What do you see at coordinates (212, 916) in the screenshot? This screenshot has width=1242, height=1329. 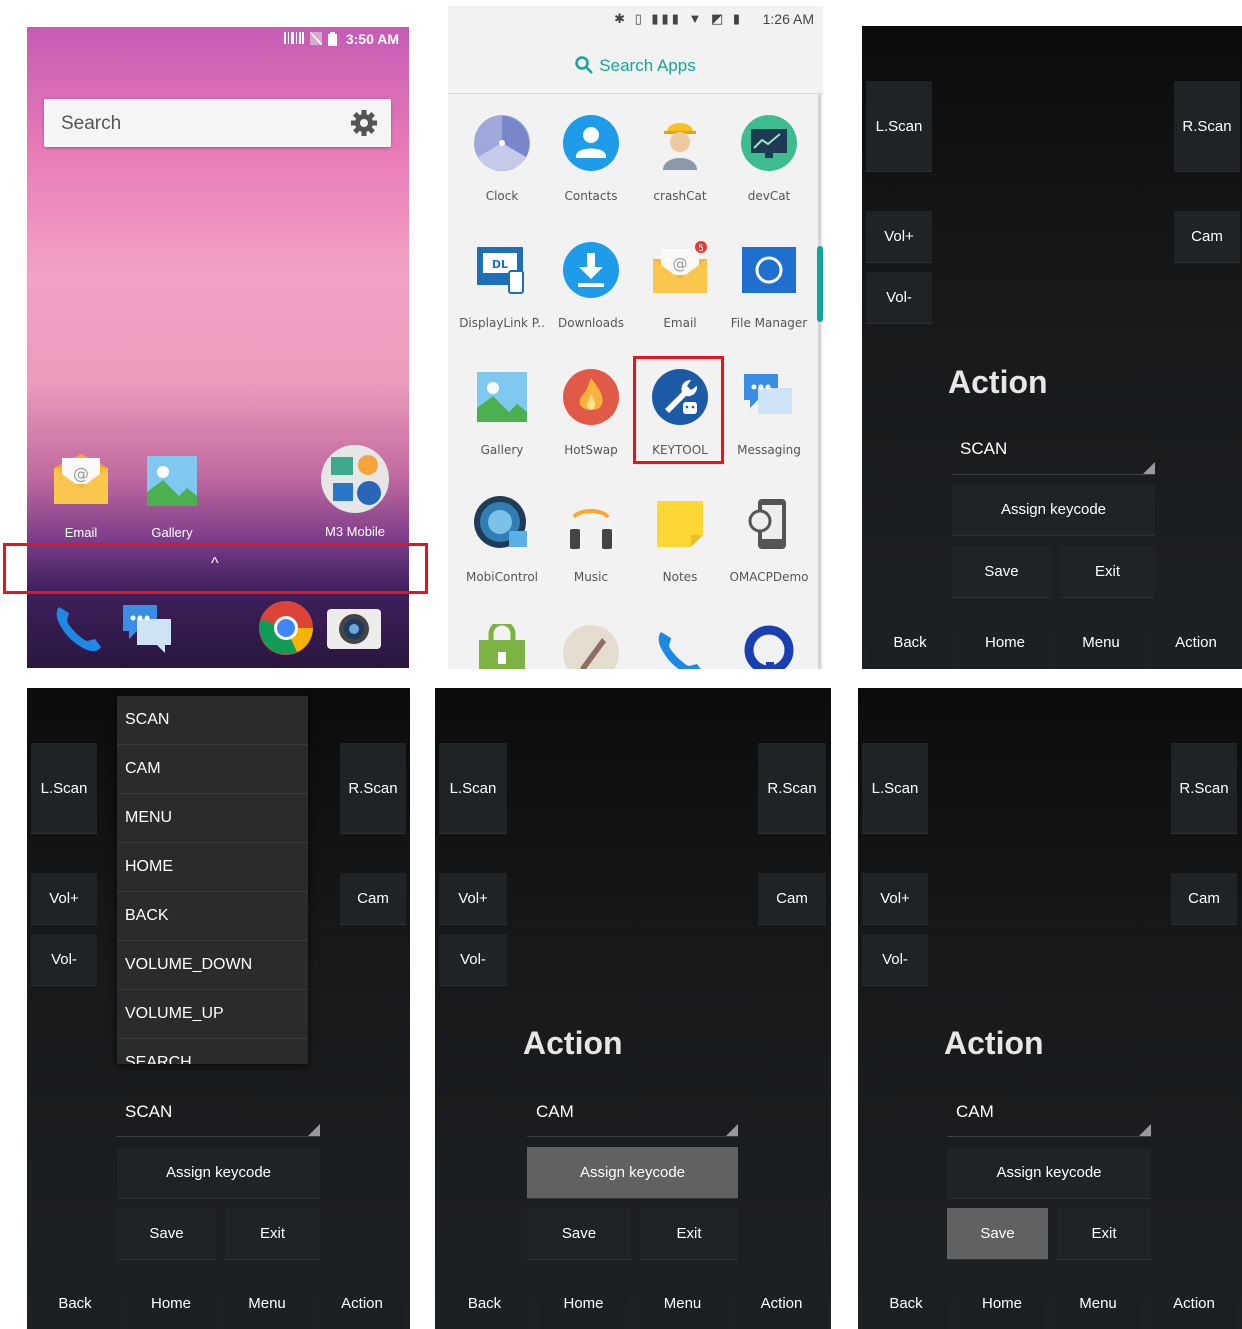 I see `dropdown-option-back: BACK` at bounding box center [212, 916].